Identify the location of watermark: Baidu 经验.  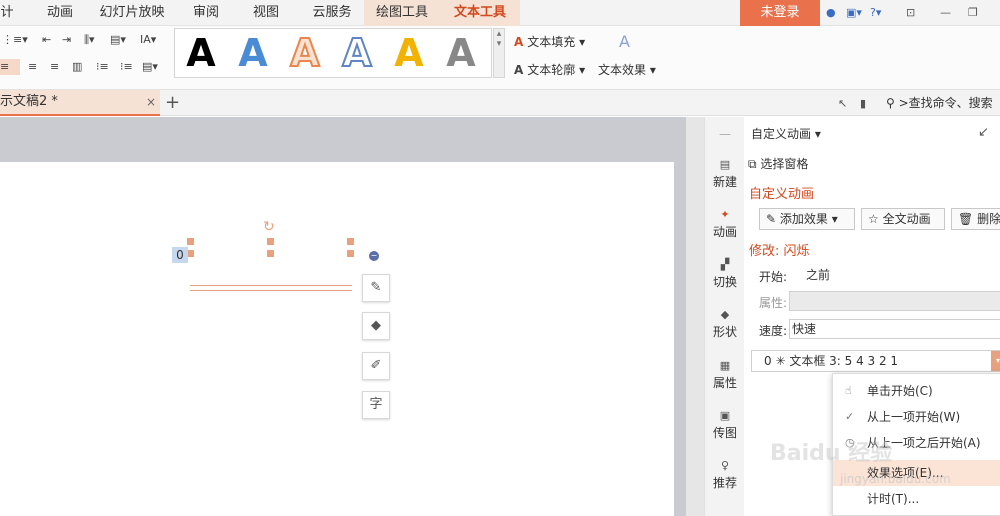
(831, 453).